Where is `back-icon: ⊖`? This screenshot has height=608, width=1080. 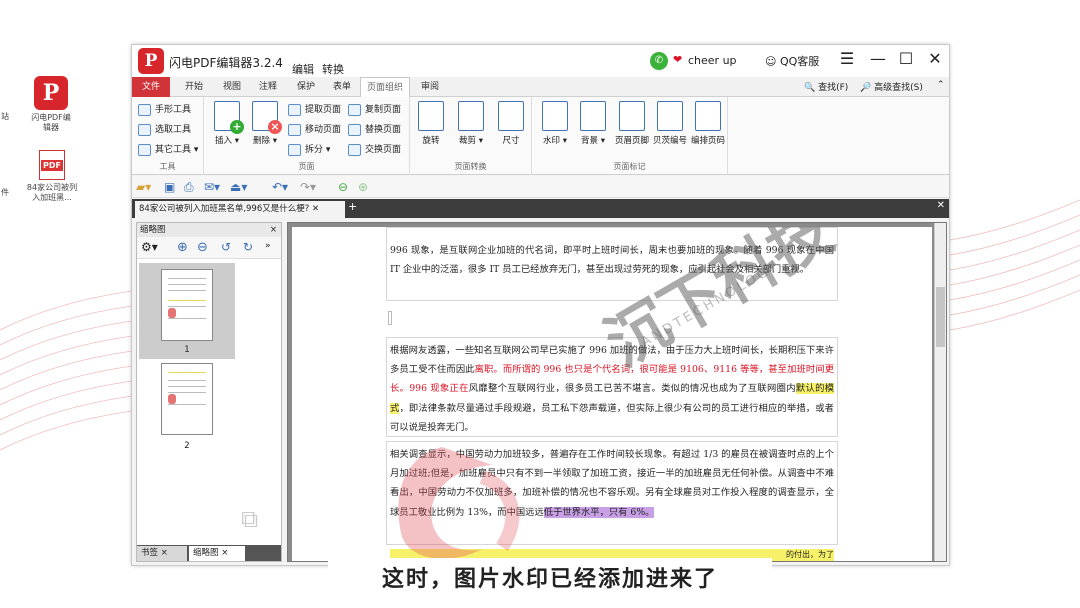 back-icon: ⊖ is located at coordinates (343, 187).